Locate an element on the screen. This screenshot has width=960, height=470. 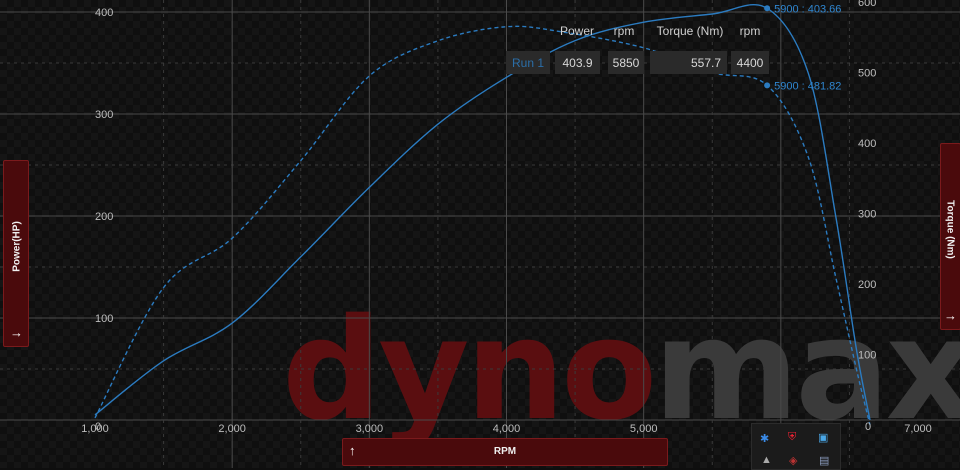
torque-axis-panel: Torque (Nm) → is located at coordinates (950, 236).